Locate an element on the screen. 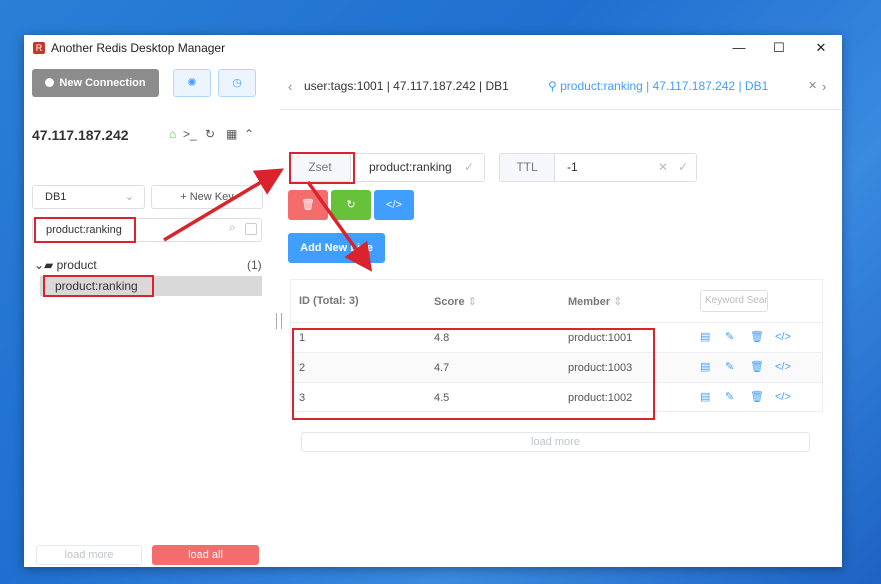 Image resolution: width=881 pixels, height=584 pixels. tab-divider is located at coordinates (561, 109).